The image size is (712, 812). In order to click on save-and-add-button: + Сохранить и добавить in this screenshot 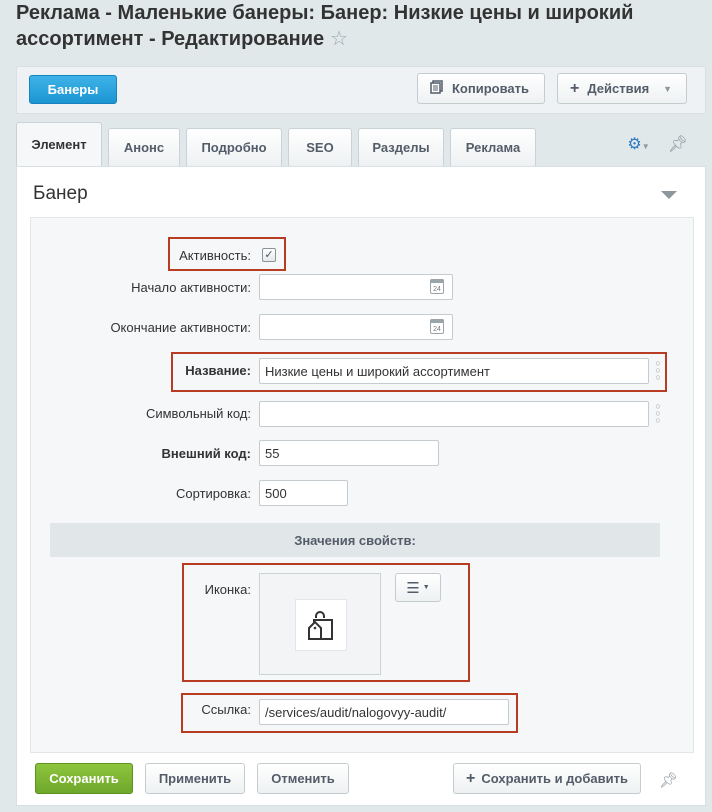, I will do `click(547, 778)`.